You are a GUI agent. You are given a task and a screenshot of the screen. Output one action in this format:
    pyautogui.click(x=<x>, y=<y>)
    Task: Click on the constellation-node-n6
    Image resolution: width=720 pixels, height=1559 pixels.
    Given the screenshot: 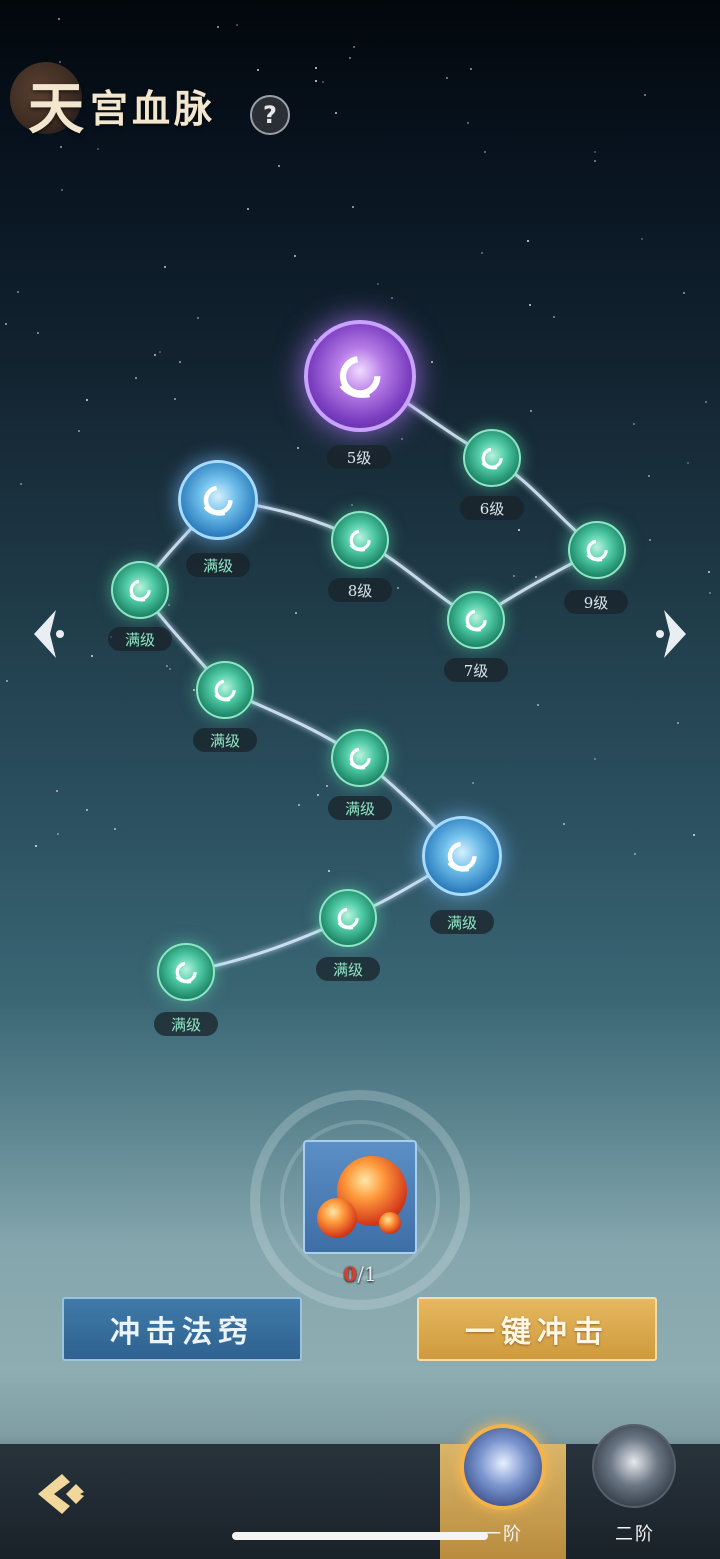 What is the action you would take?
    pyautogui.click(x=492, y=458)
    